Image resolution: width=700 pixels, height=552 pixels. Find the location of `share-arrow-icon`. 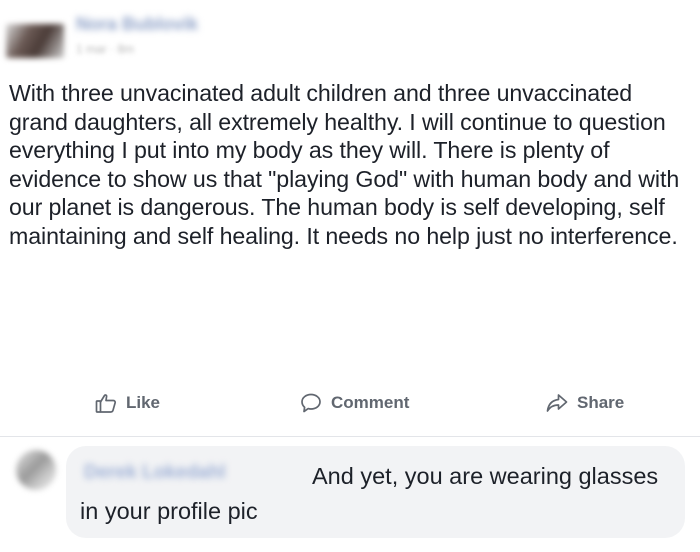

share-arrow-icon is located at coordinates (557, 403).